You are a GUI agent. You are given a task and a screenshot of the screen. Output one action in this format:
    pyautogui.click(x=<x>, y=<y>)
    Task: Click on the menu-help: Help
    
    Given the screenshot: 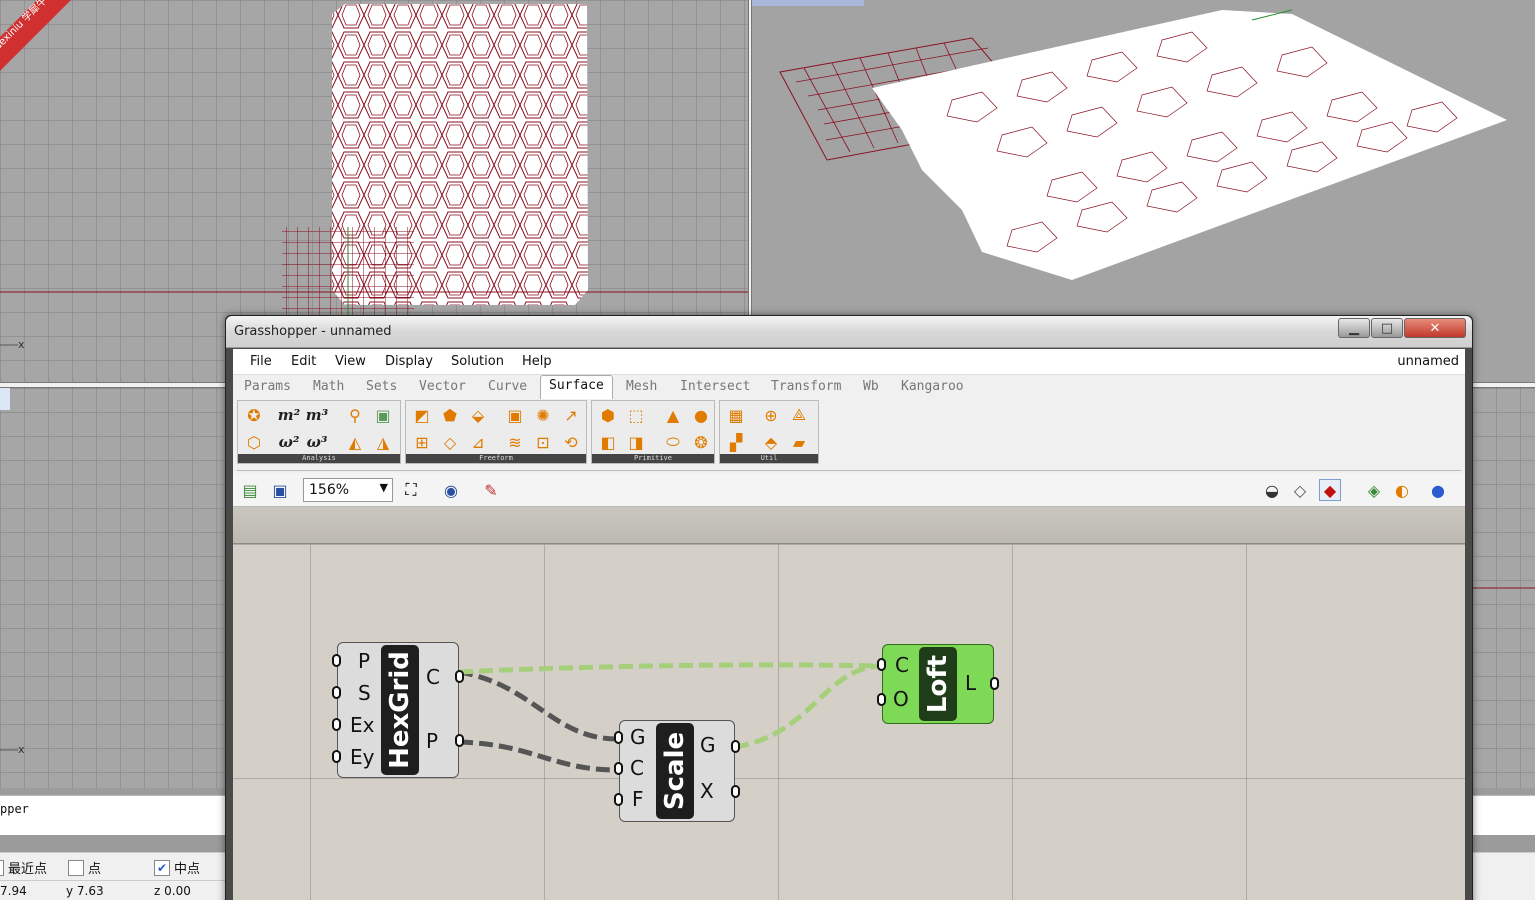 What is the action you would take?
    pyautogui.click(x=537, y=361)
    